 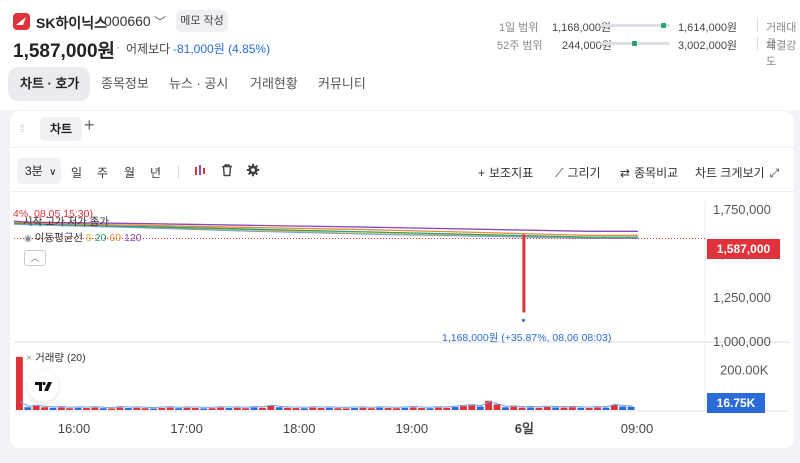 I want to click on range-1d-label: 1일 범위, so click(x=519, y=28).